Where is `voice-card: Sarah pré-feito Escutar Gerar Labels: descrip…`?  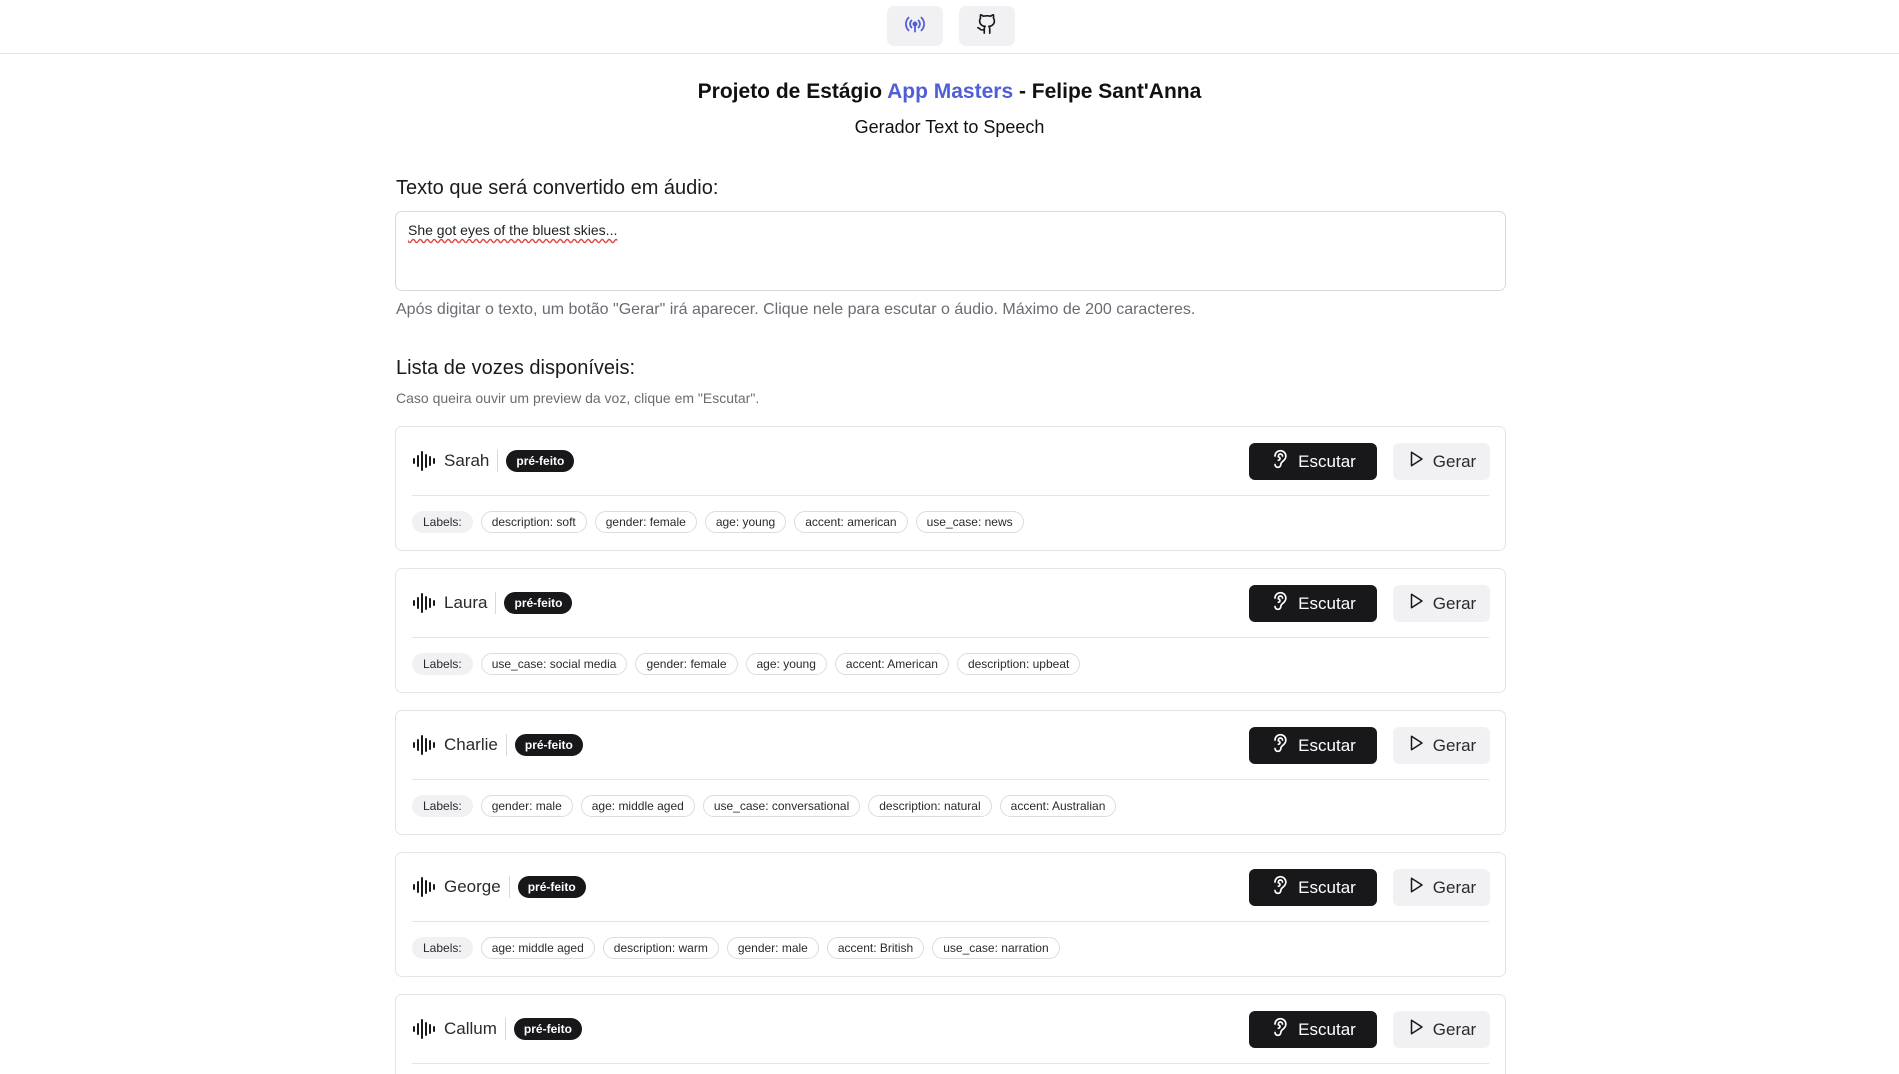 voice-card: Sarah pré-feito Escutar Gerar Labels: descrip… is located at coordinates (950, 488).